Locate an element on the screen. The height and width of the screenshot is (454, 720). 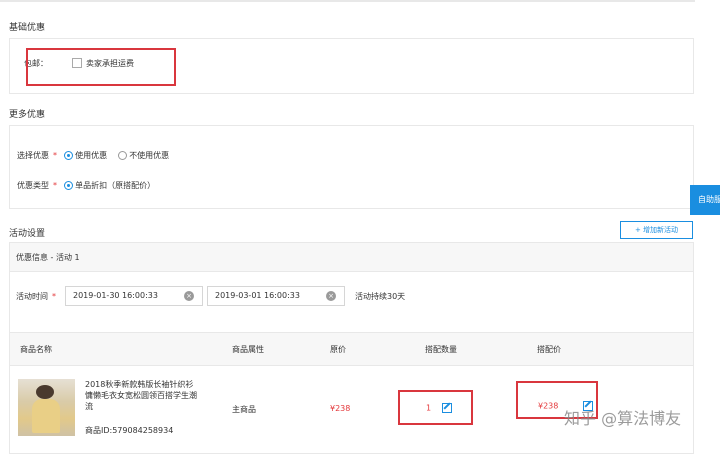
start-date-input: 2019-01-30 16:00:33 × is located at coordinates (134, 296).